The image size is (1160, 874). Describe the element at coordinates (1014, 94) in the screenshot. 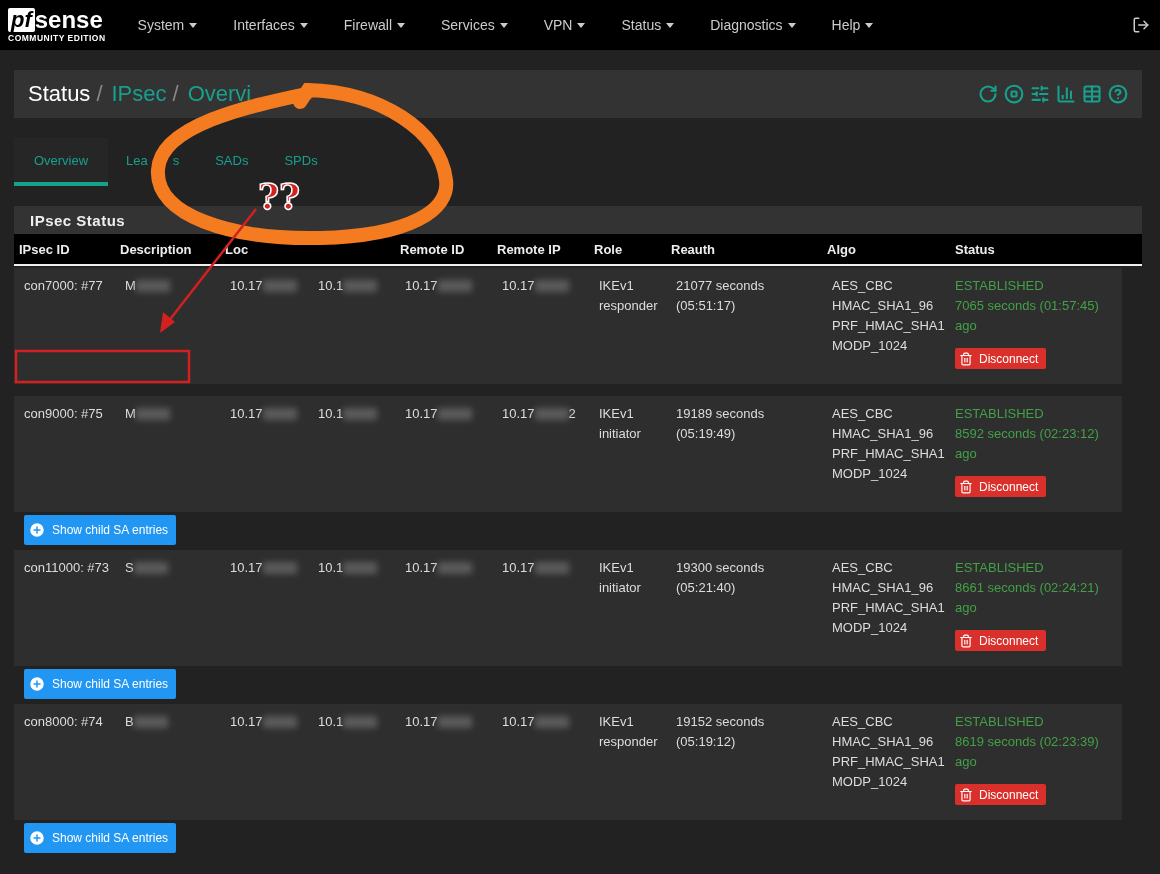

I see `stop-icon` at that location.